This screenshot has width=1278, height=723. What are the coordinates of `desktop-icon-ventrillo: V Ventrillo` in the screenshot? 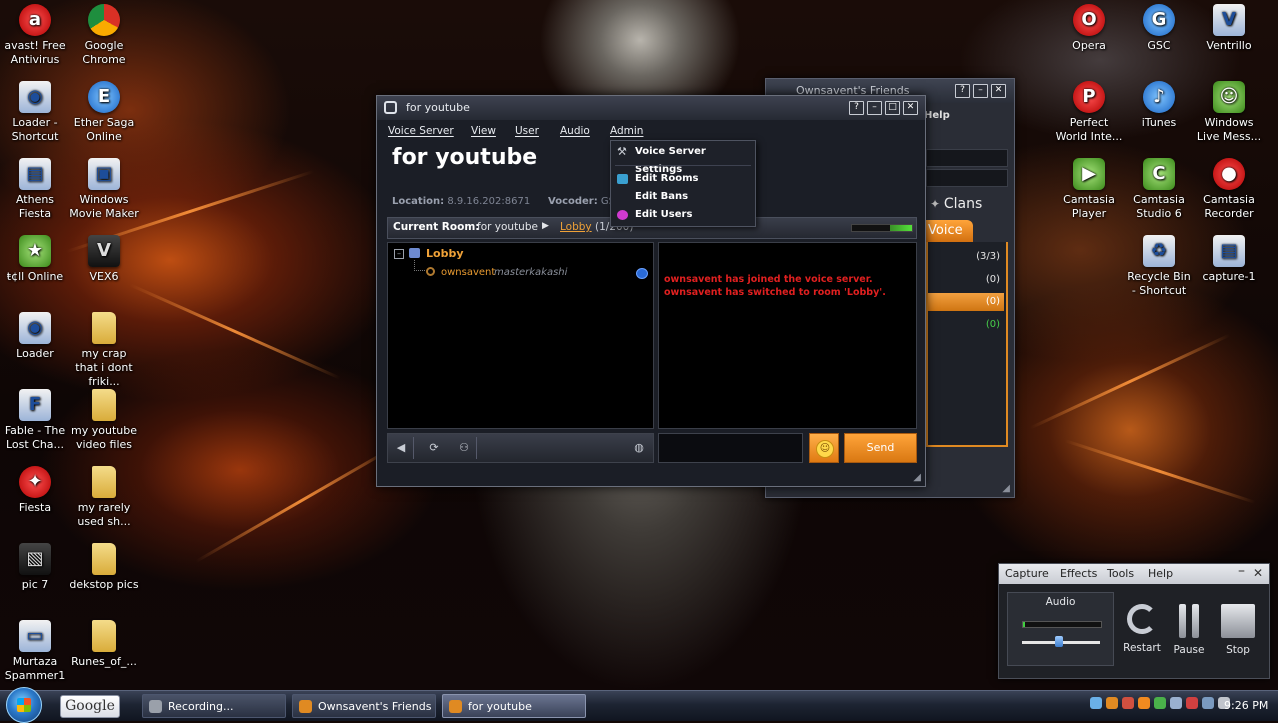 It's located at (1229, 28).